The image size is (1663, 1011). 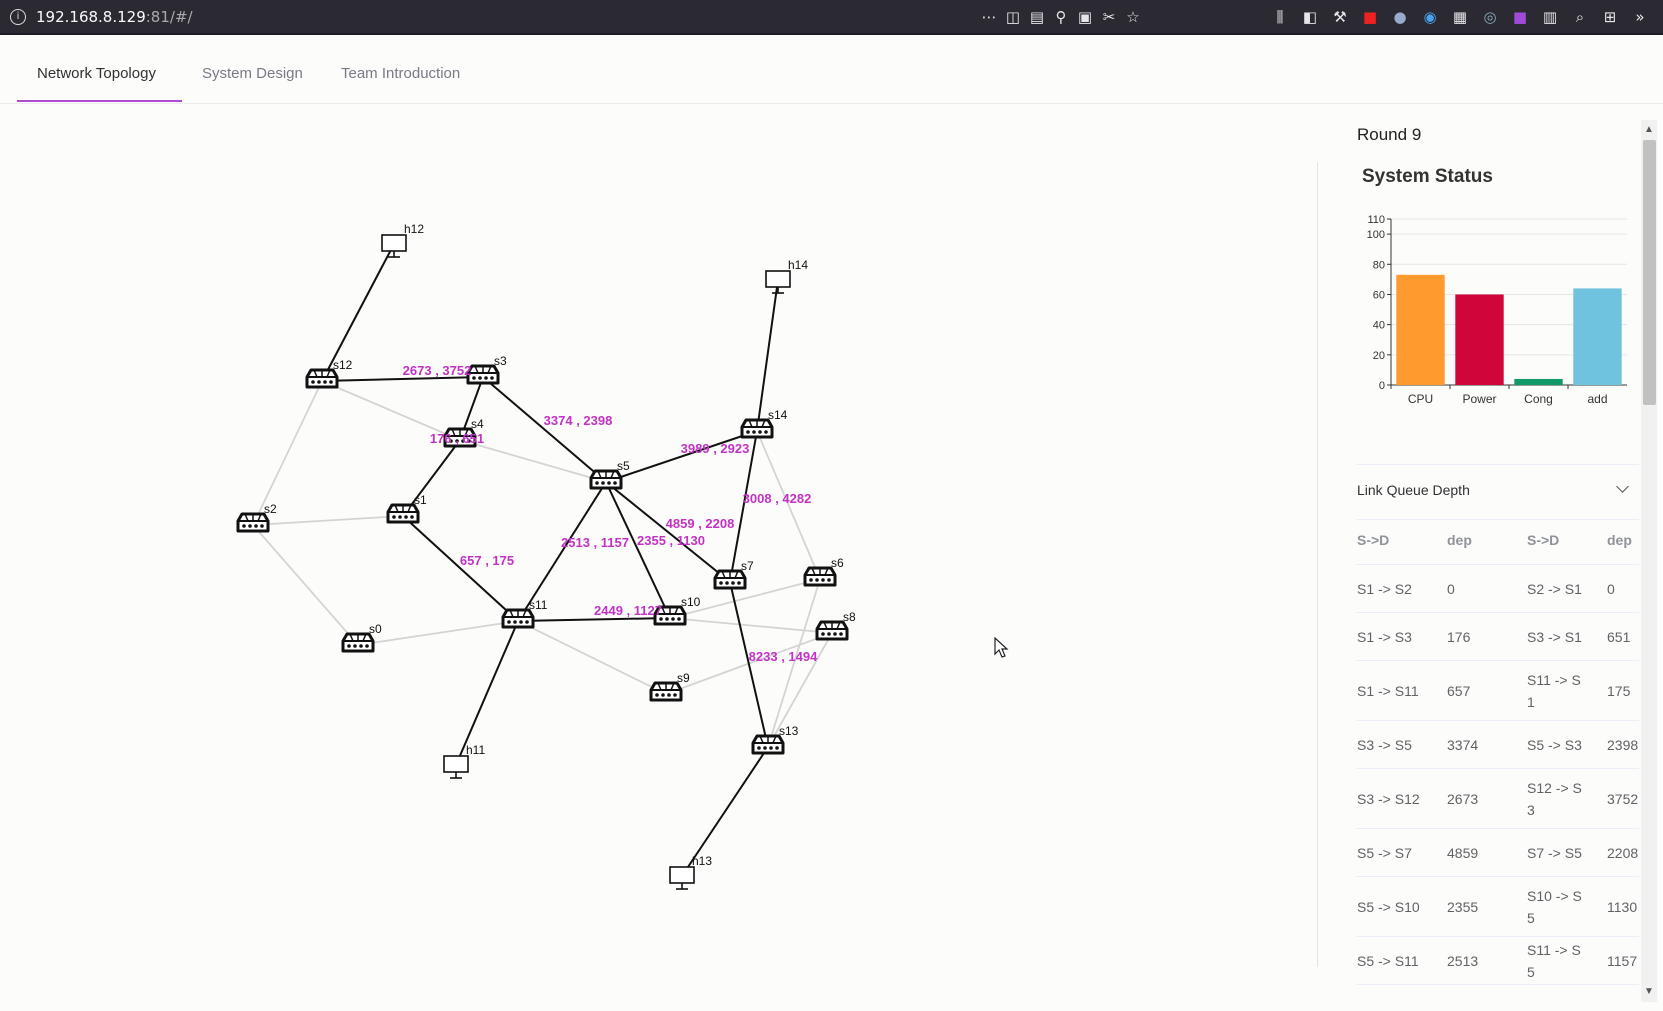 What do you see at coordinates (1649, 272) in the screenshot?
I see `scrollbar-thumb` at bounding box center [1649, 272].